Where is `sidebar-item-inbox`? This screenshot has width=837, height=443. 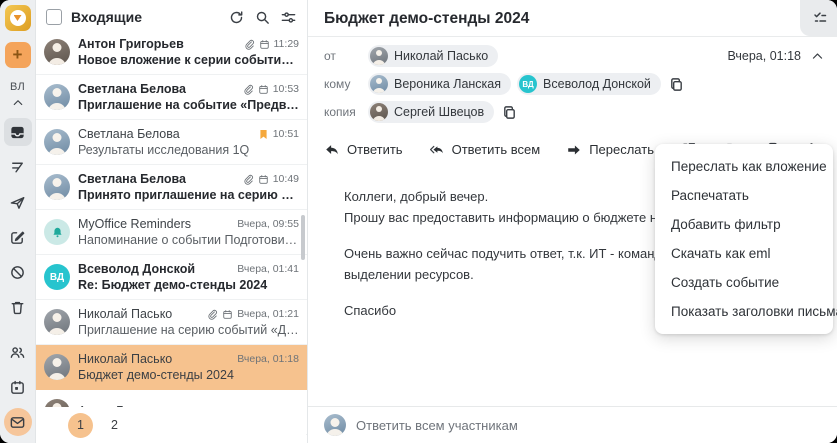 sidebar-item-inbox is located at coordinates (17, 132).